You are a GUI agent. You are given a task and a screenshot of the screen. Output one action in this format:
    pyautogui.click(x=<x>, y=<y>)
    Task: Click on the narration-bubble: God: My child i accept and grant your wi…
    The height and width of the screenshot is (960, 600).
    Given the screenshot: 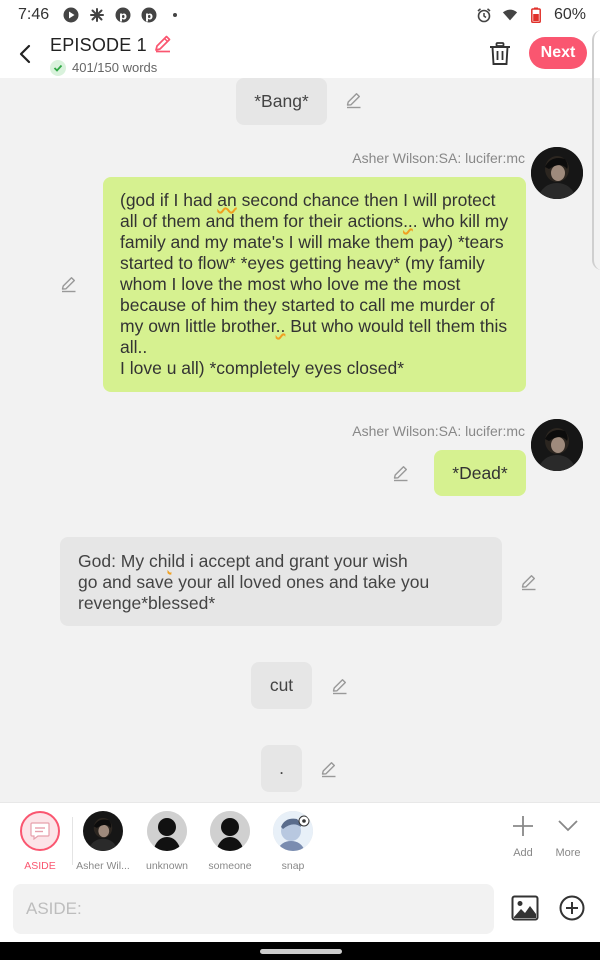 What is the action you would take?
    pyautogui.click(x=281, y=581)
    